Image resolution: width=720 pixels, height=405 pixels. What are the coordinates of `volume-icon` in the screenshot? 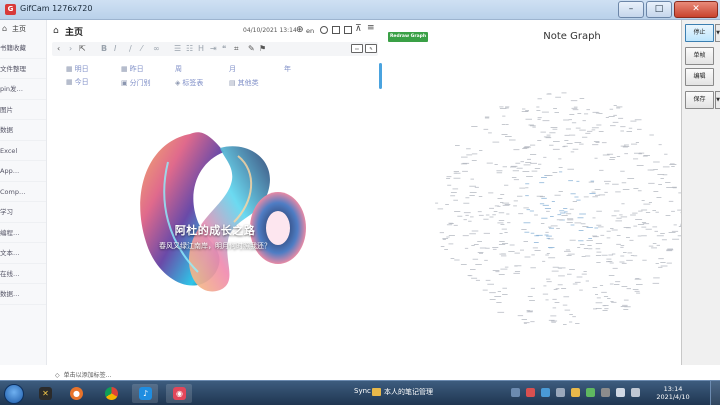 It's located at (635, 392).